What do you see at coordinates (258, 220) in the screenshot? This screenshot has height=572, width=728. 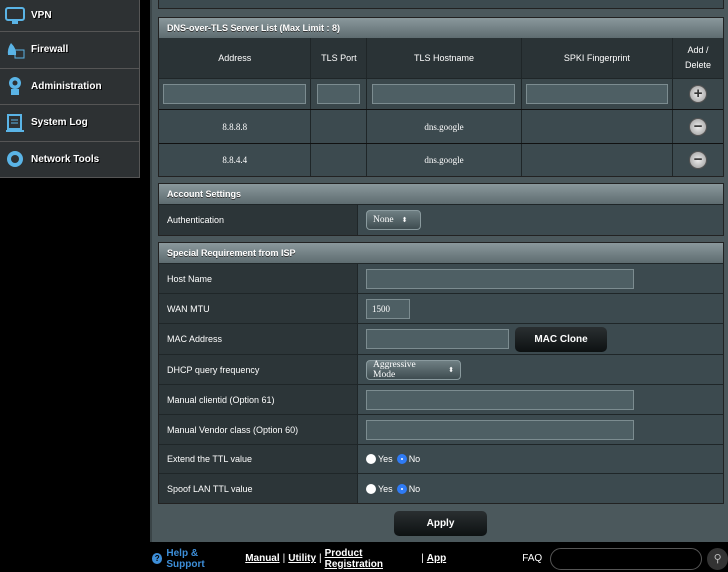 I see `authentication-label: Authentication` at bounding box center [258, 220].